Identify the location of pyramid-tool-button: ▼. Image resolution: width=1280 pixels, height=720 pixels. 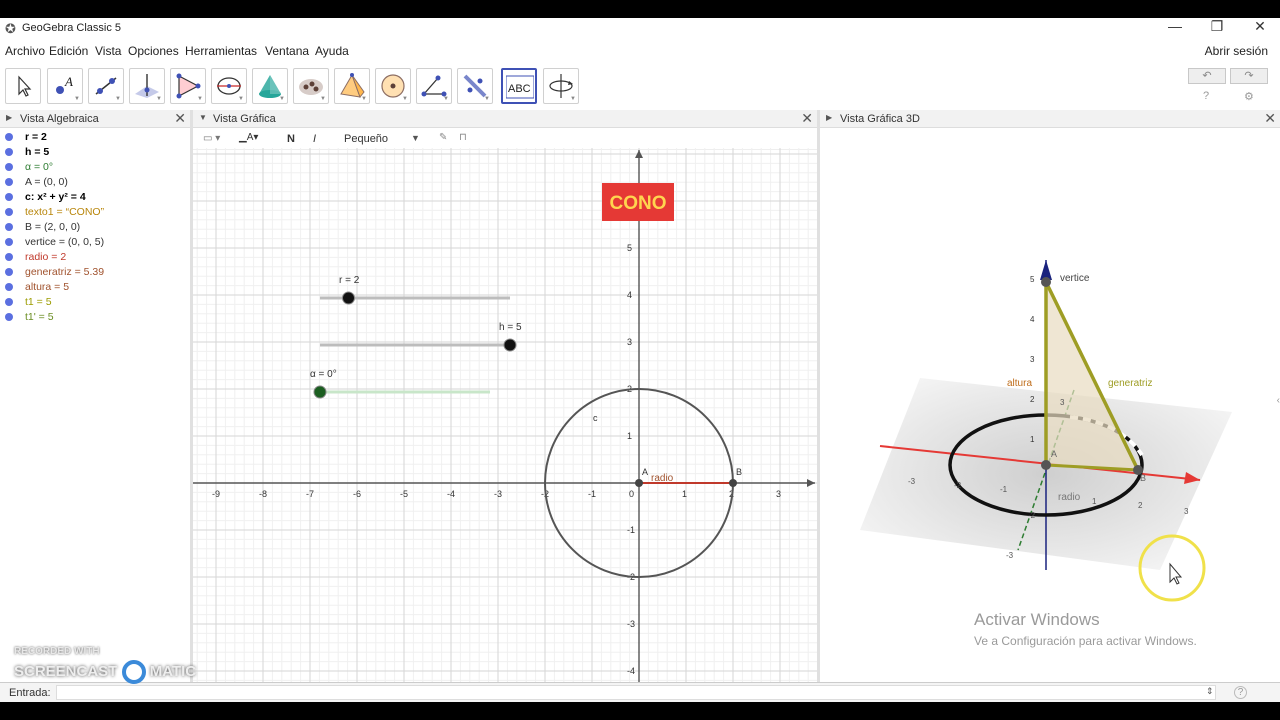
(352, 86).